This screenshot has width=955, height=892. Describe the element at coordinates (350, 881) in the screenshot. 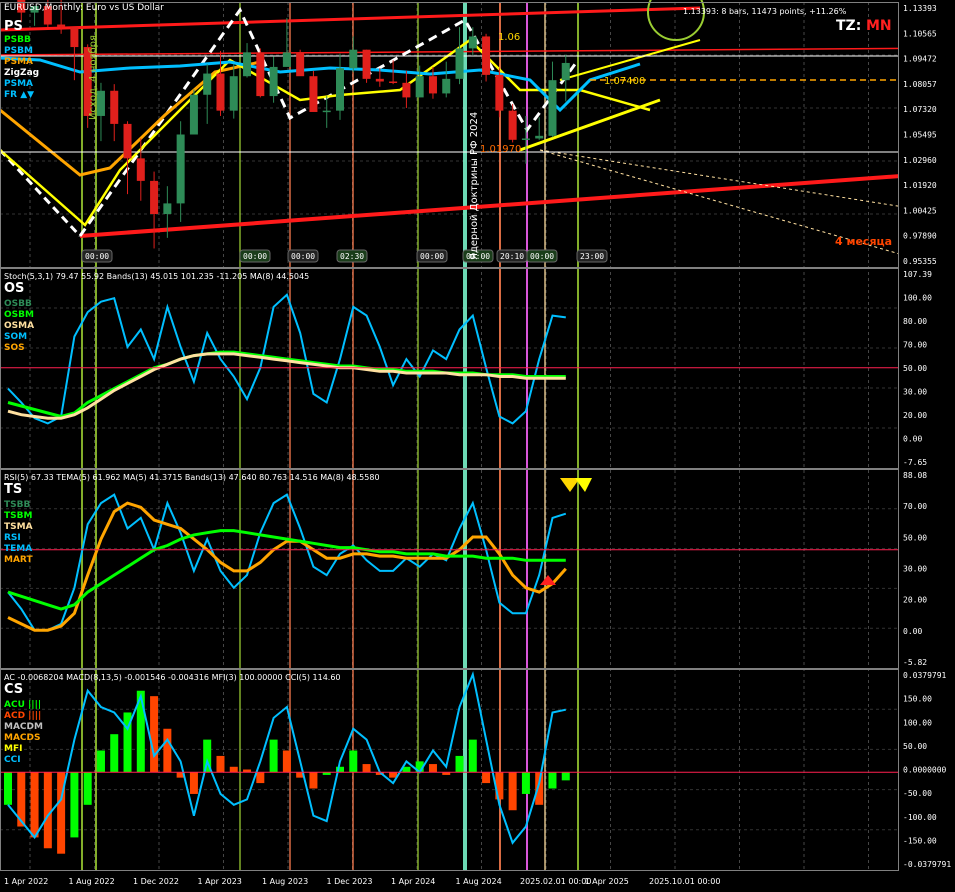

I see `time-label: 1 Dec 2023` at that location.